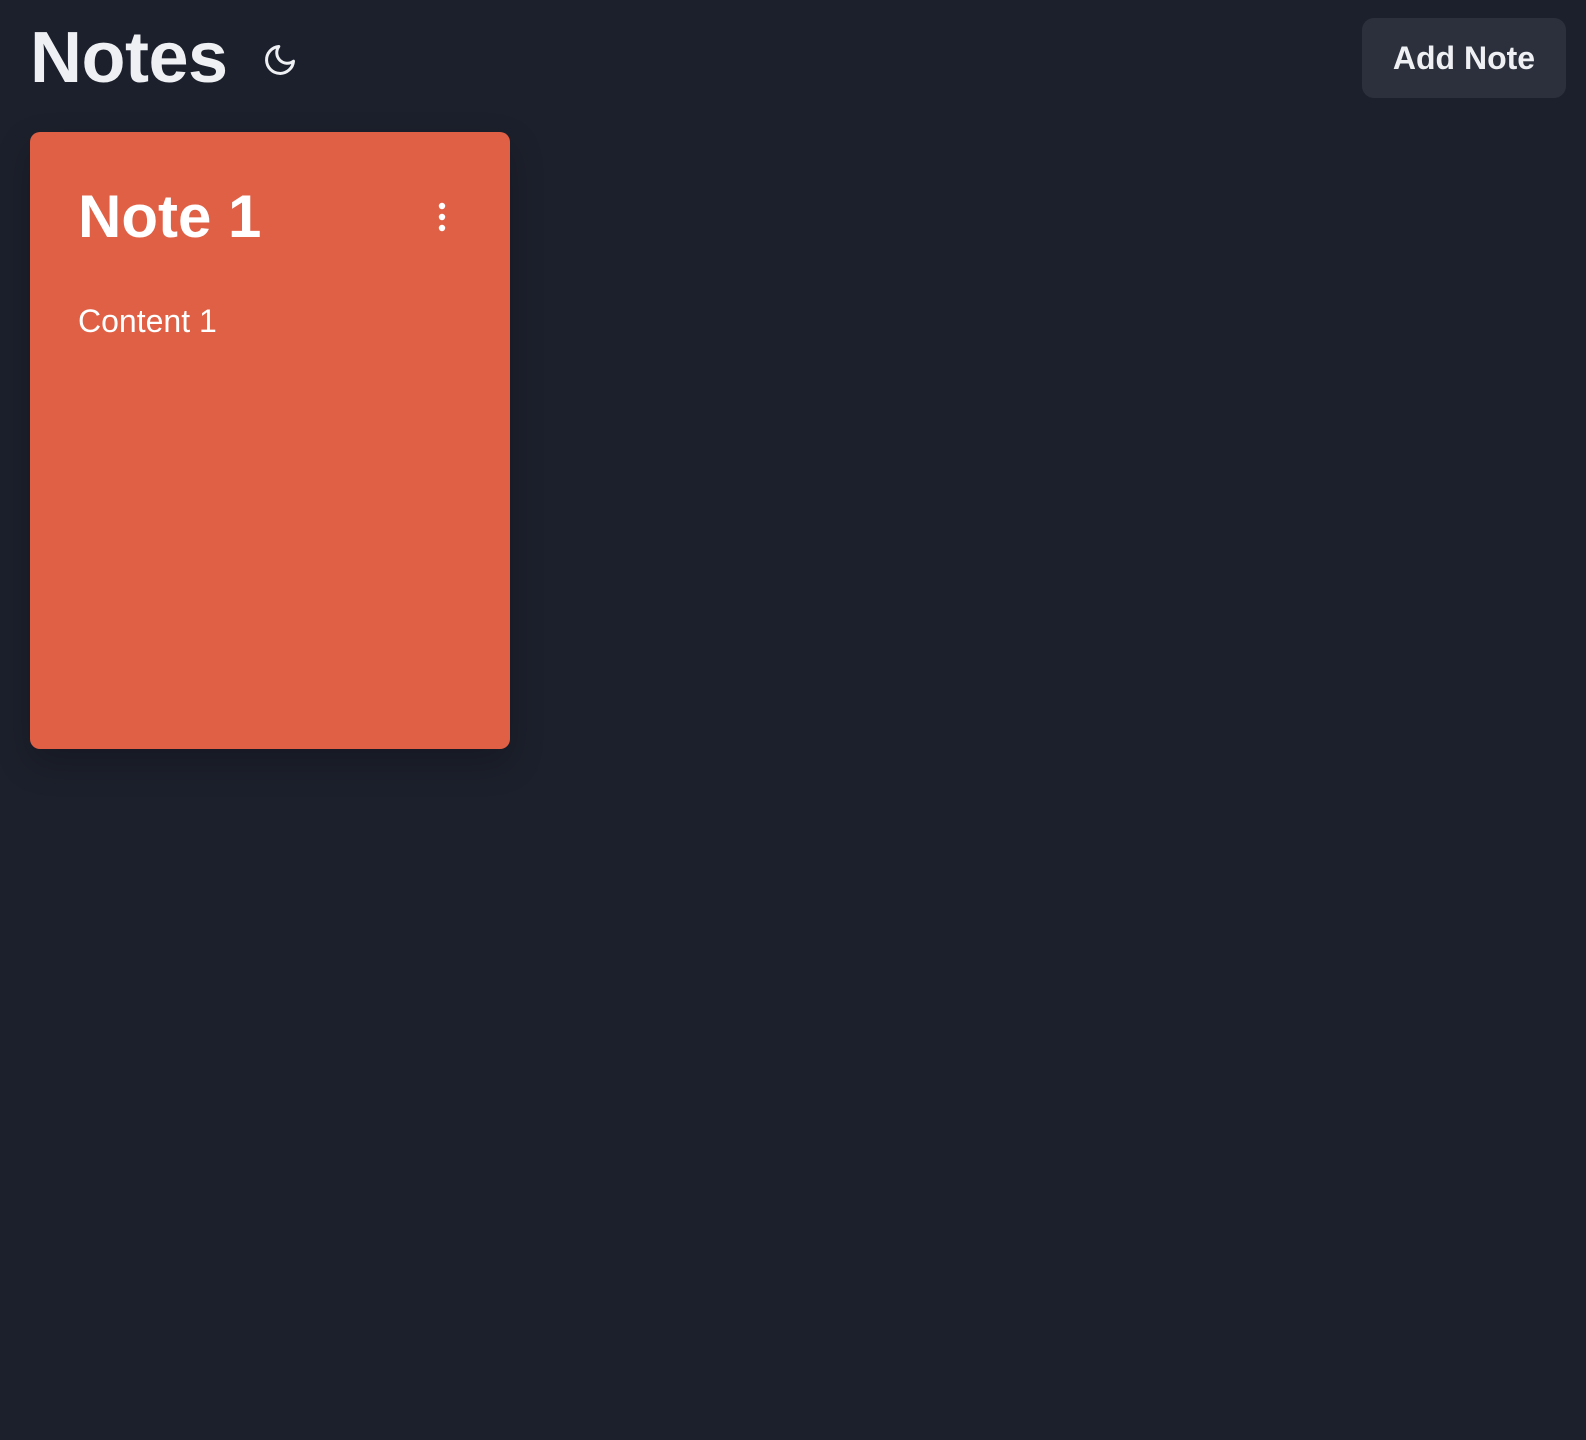 The height and width of the screenshot is (1440, 1586). I want to click on title-group: Notes, so click(166, 58).